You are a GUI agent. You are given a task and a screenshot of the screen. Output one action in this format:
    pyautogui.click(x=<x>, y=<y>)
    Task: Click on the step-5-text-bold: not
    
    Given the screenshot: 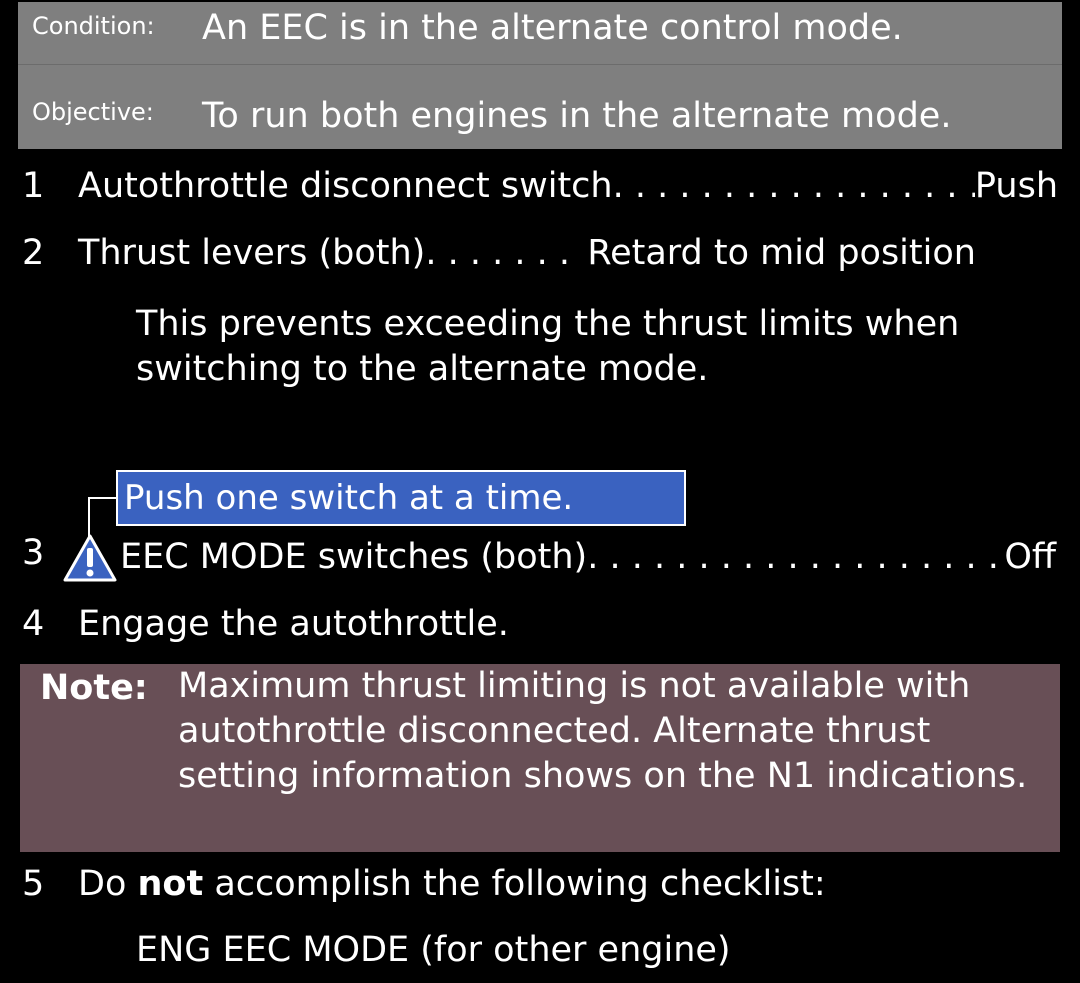 What is the action you would take?
    pyautogui.click(x=170, y=884)
    